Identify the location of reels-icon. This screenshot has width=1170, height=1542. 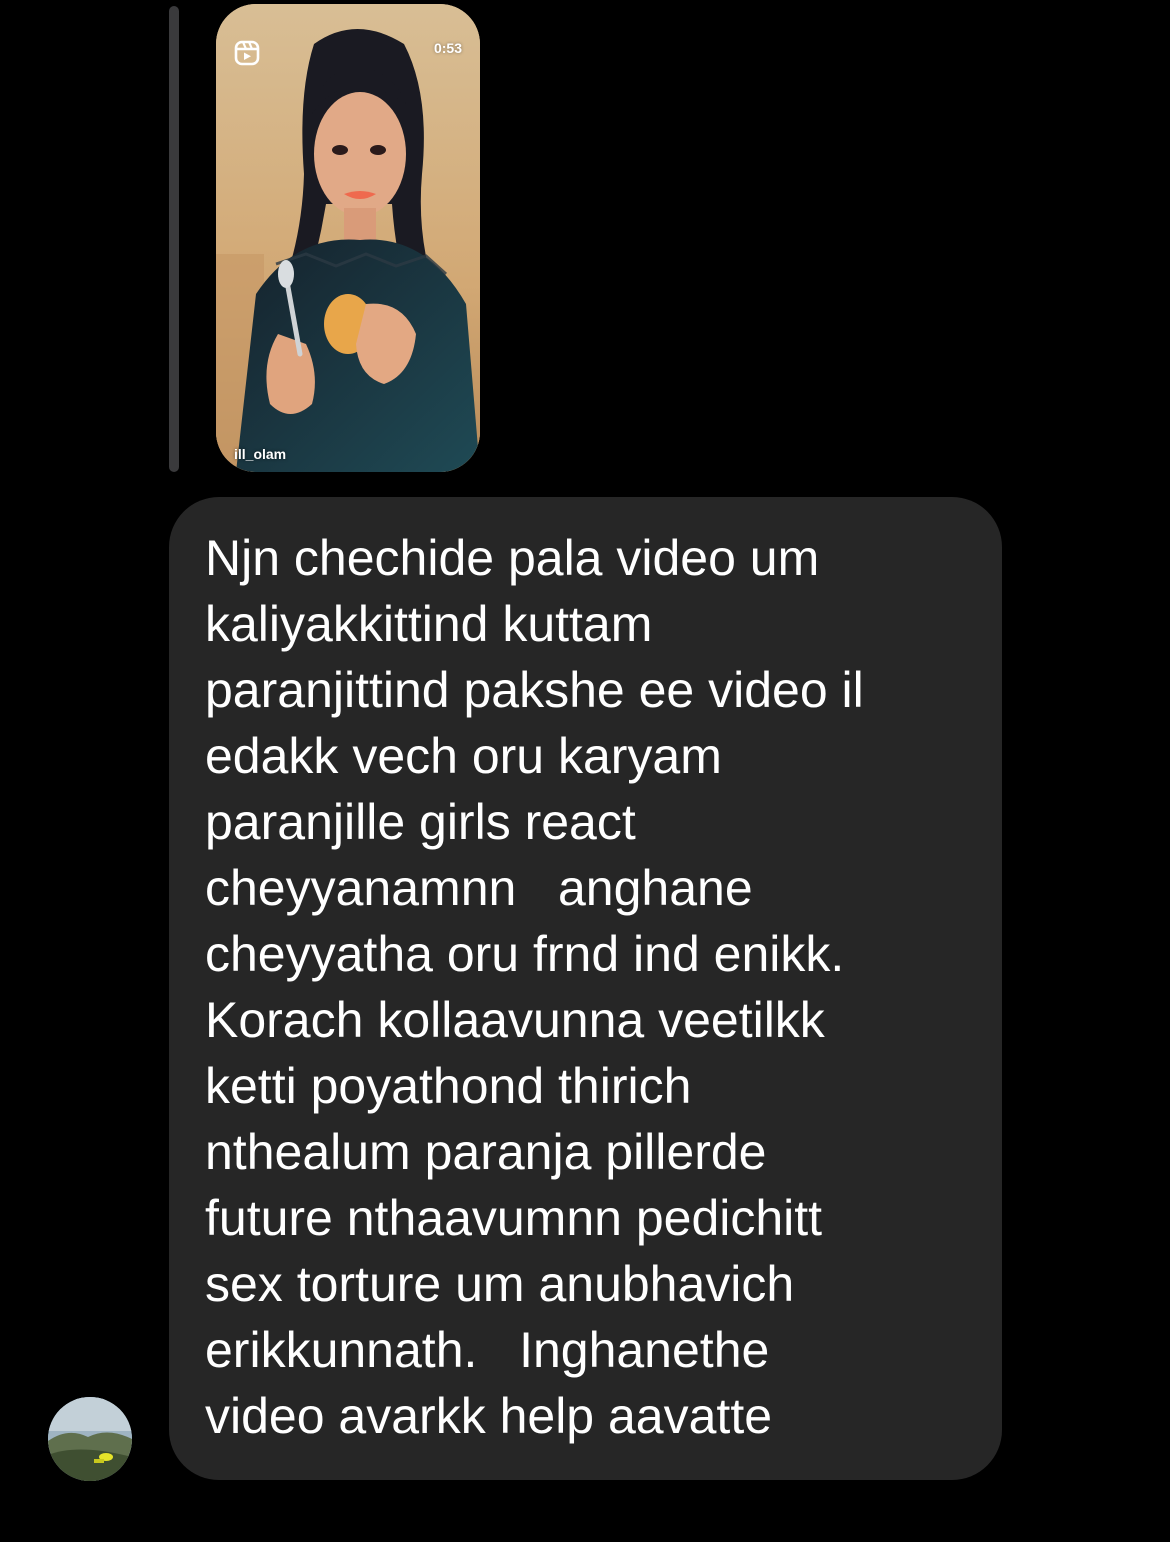
(247, 53).